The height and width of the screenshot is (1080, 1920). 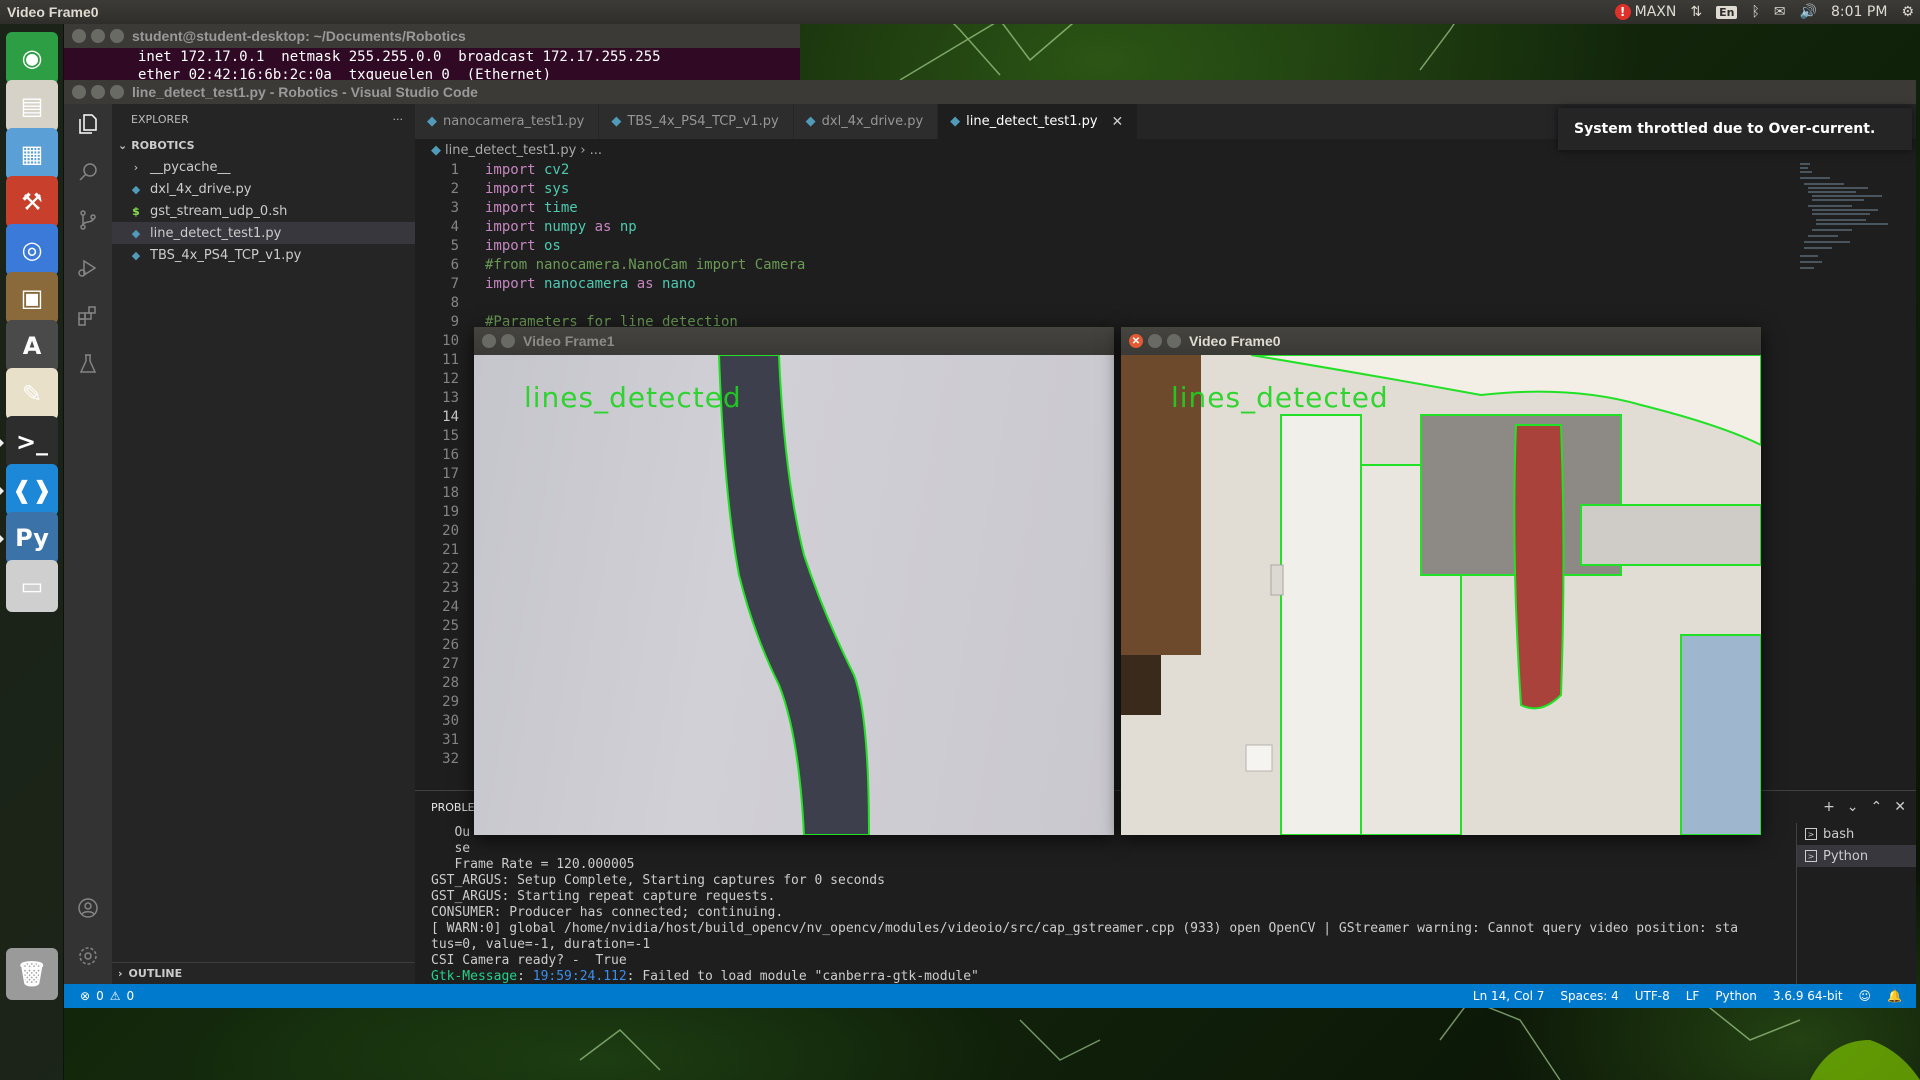 I want to click on add-terminal-icon: +, so click(x=1829, y=807).